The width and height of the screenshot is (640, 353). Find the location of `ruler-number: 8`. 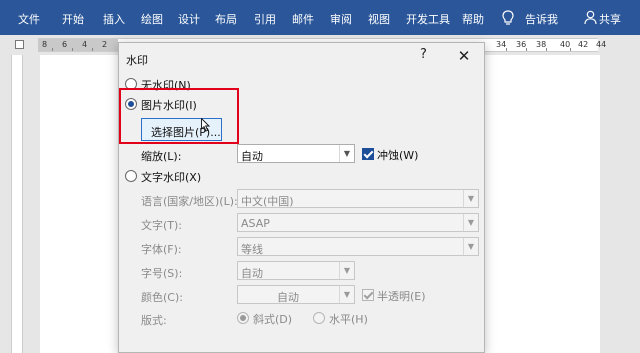

ruler-number: 8 is located at coordinates (45, 44).